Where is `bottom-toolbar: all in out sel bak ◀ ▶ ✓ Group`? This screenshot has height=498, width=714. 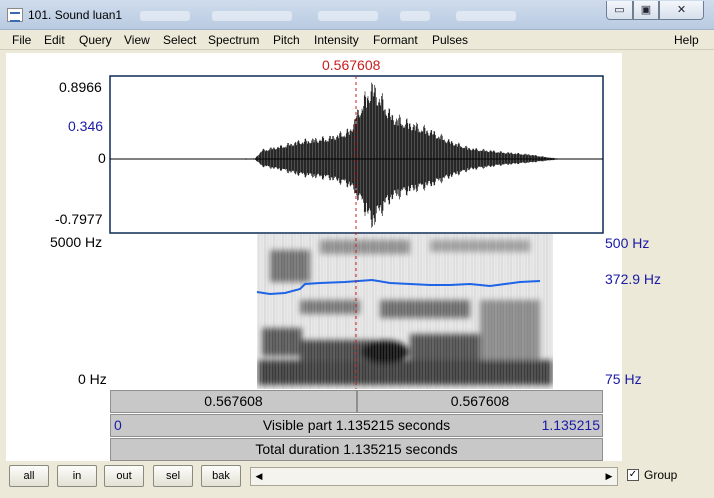 bottom-toolbar: all in out sel bak ◀ ▶ ✓ Group is located at coordinates (357, 480).